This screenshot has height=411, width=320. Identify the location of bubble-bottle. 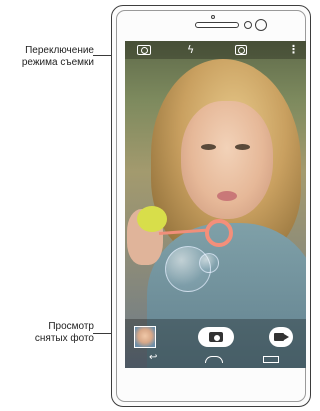
(152, 219).